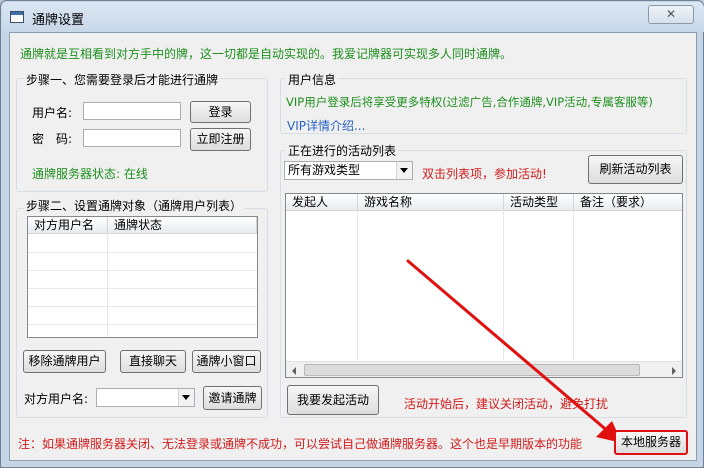 The image size is (704, 468). Describe the element at coordinates (312, 79) in the screenshot. I see `userinfo-title: 用户信息` at that location.